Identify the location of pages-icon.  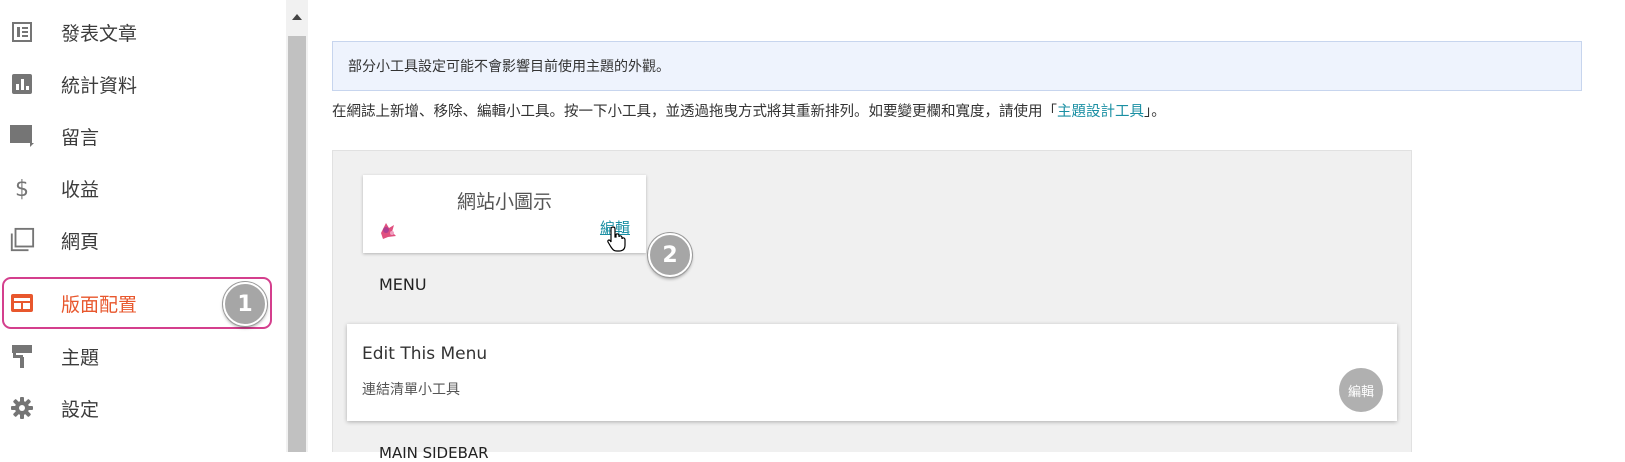
(22, 240).